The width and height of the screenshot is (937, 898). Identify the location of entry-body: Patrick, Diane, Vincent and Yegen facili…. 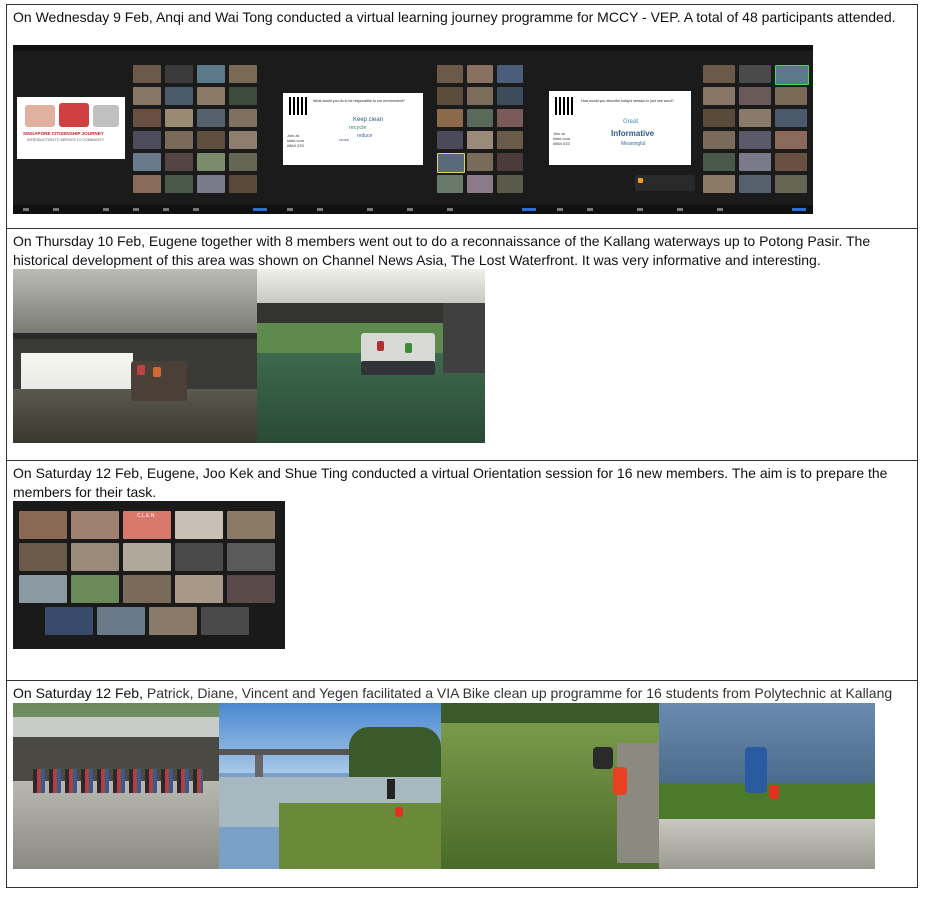
(517, 693).